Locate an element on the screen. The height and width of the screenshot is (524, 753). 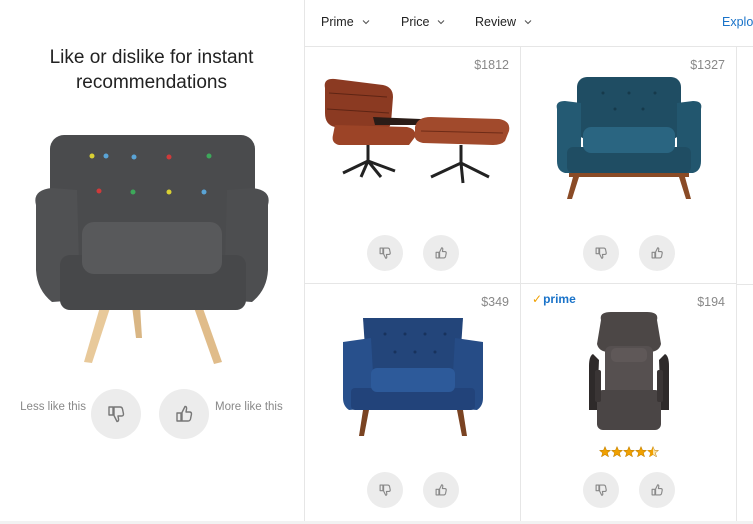
prime-filter-label: Prime is located at coordinates (337, 22).